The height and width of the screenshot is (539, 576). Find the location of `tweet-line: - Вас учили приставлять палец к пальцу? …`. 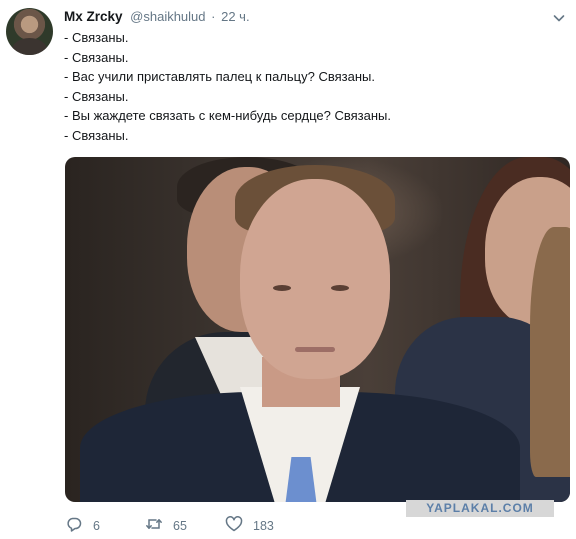

tweet-line: - Вас учили приставлять палец к пальцу? … is located at coordinates (219, 76).